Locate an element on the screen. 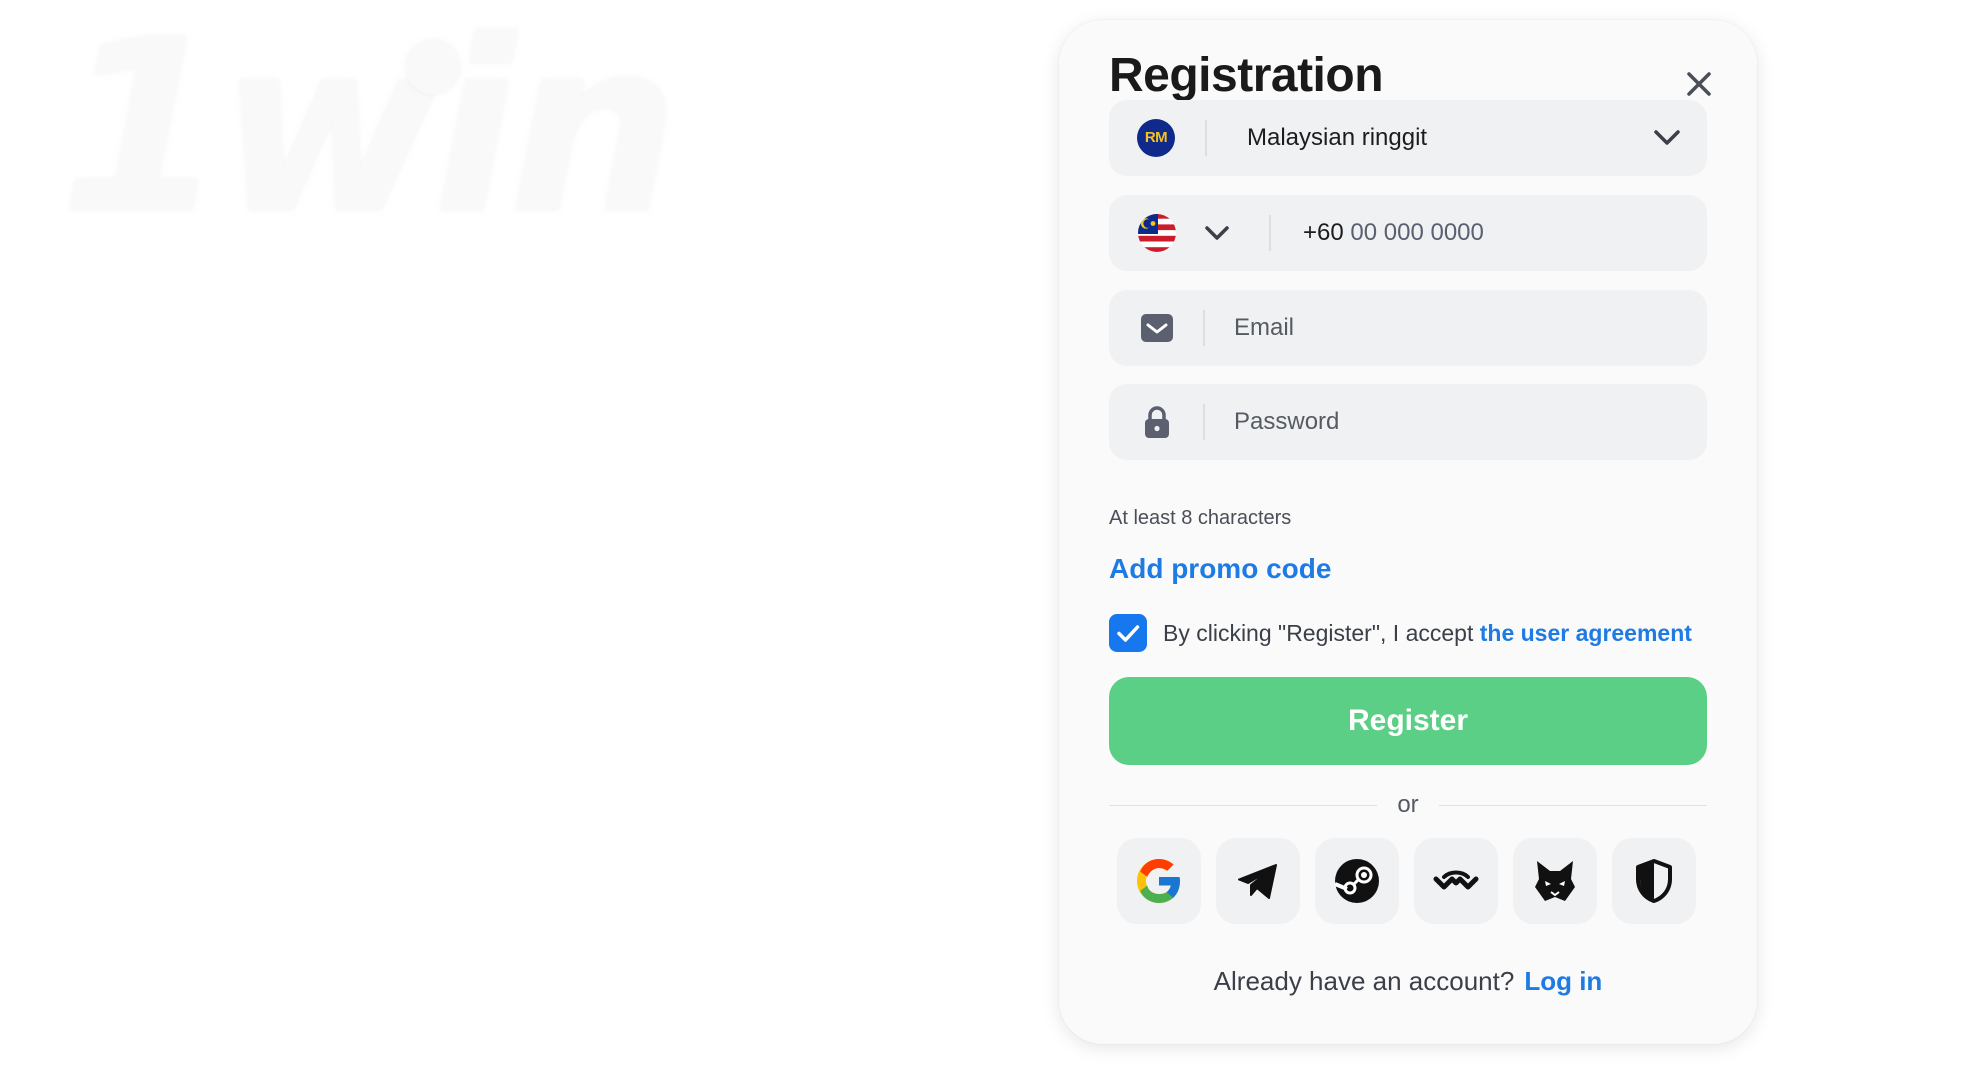  shield-icon is located at coordinates (1654, 881).